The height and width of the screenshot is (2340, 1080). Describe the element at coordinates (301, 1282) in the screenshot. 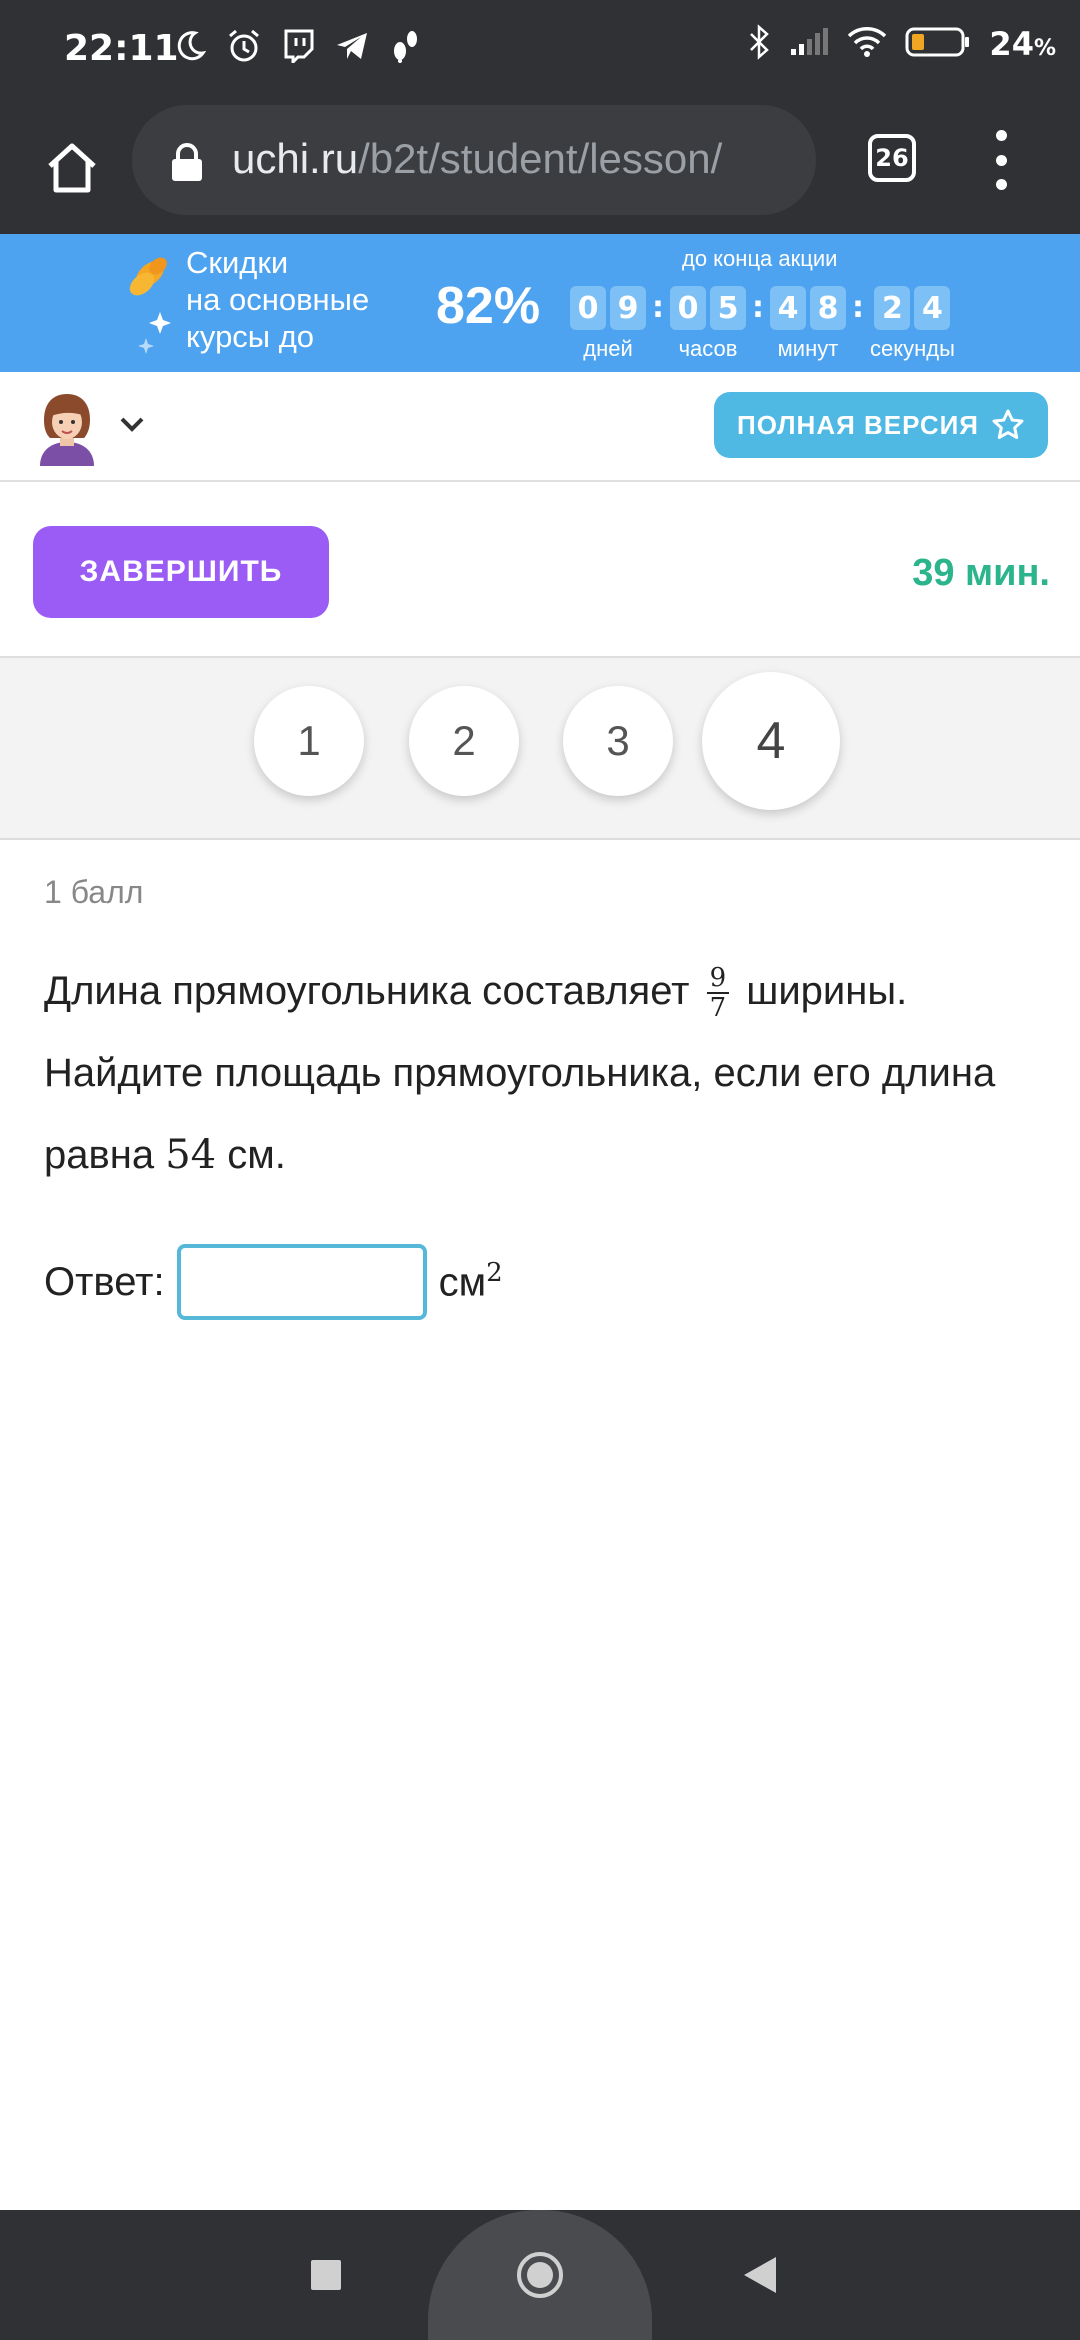

I see `answer-input` at that location.